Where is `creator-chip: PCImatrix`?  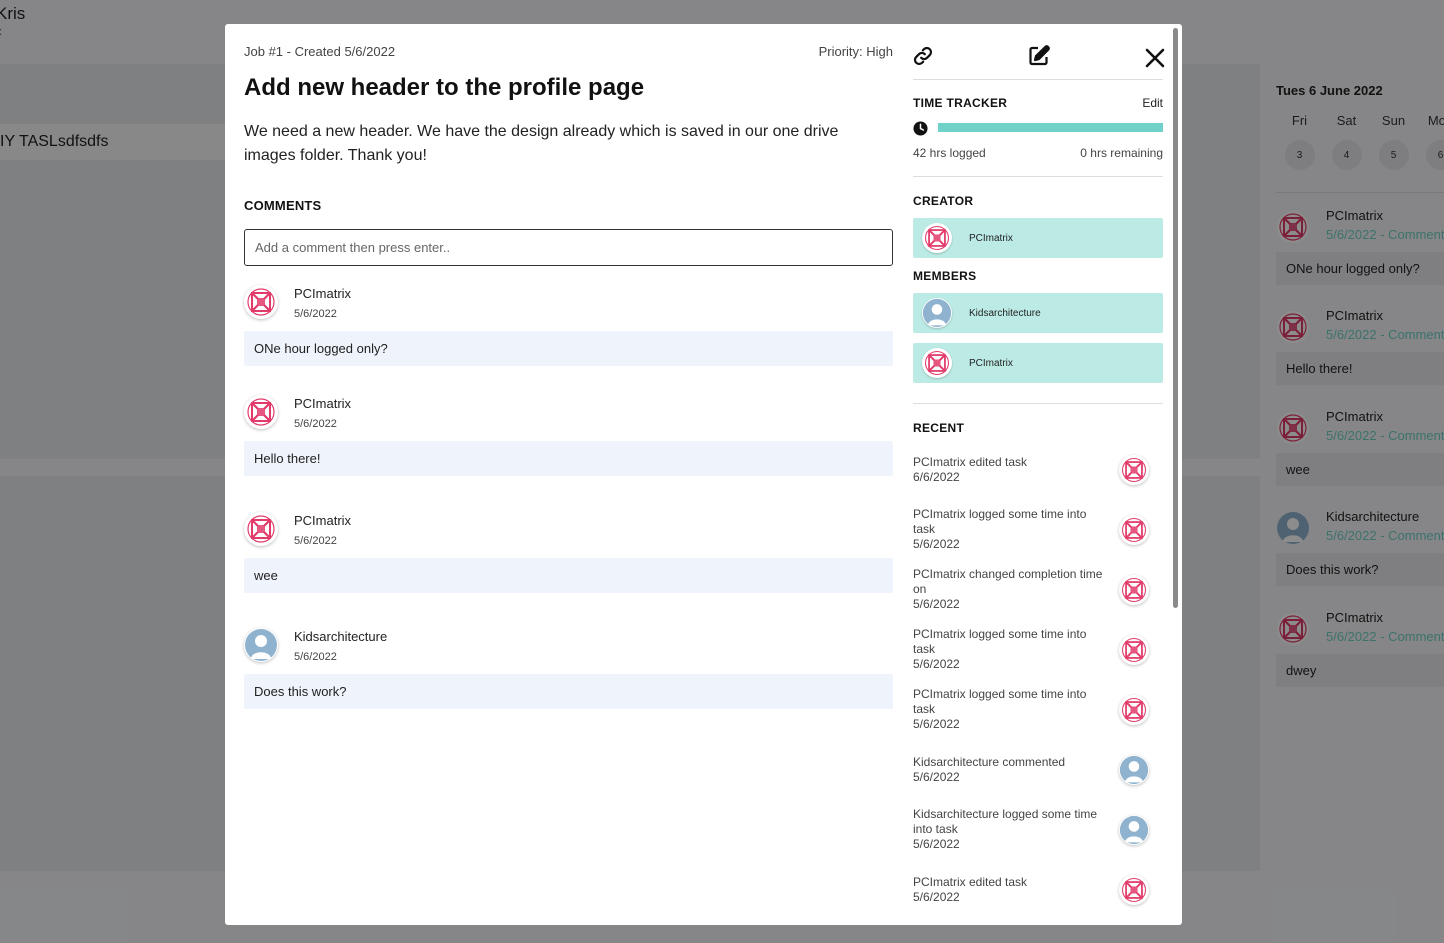 creator-chip: PCImatrix is located at coordinates (1038, 238).